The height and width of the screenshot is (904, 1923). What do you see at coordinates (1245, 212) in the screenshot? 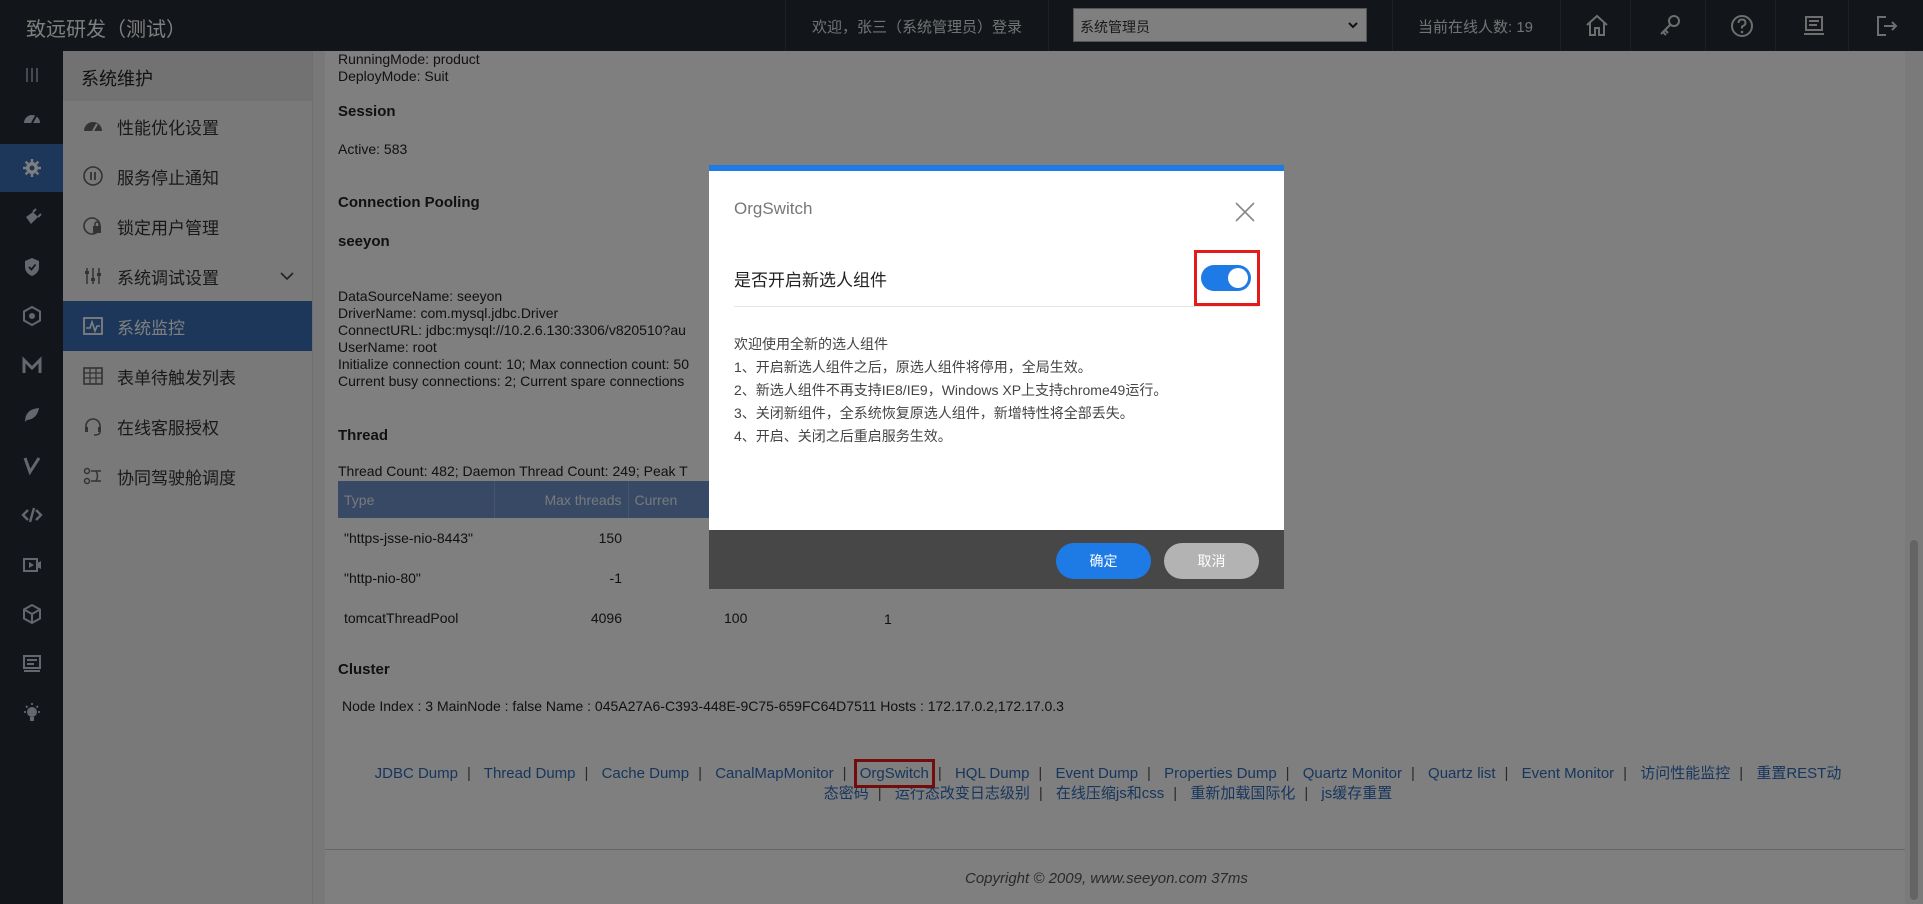
I see `close-icon` at bounding box center [1245, 212].